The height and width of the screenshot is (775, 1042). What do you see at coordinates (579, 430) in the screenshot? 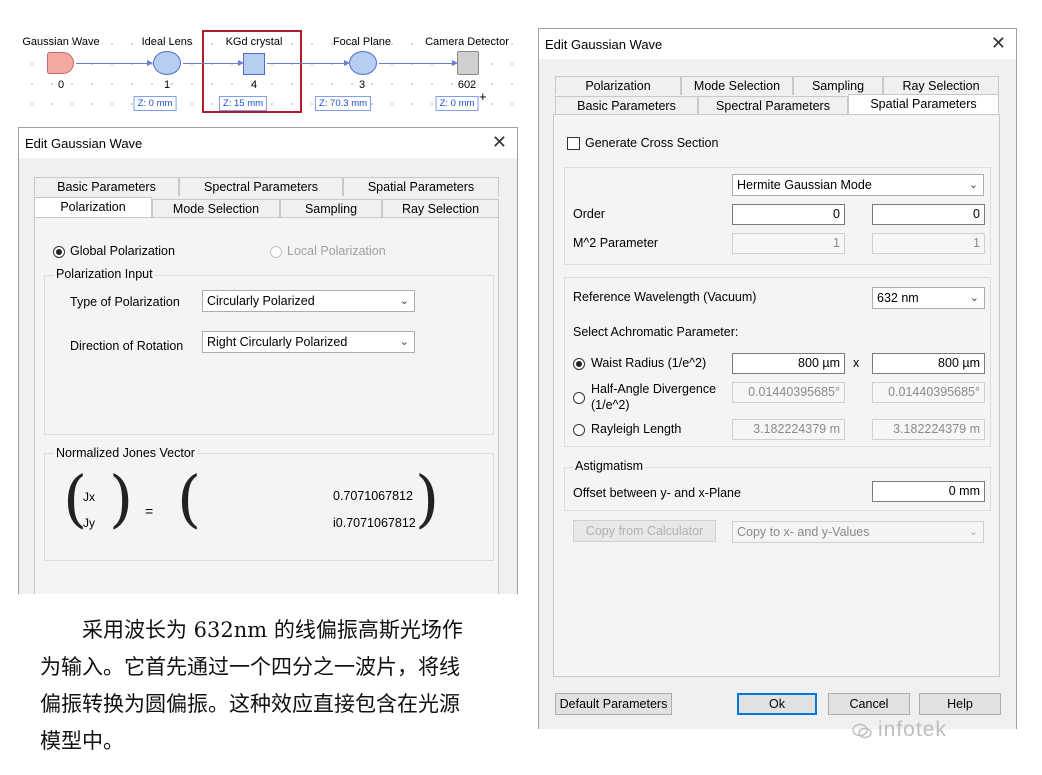
I see `rayleigh-length-radio` at bounding box center [579, 430].